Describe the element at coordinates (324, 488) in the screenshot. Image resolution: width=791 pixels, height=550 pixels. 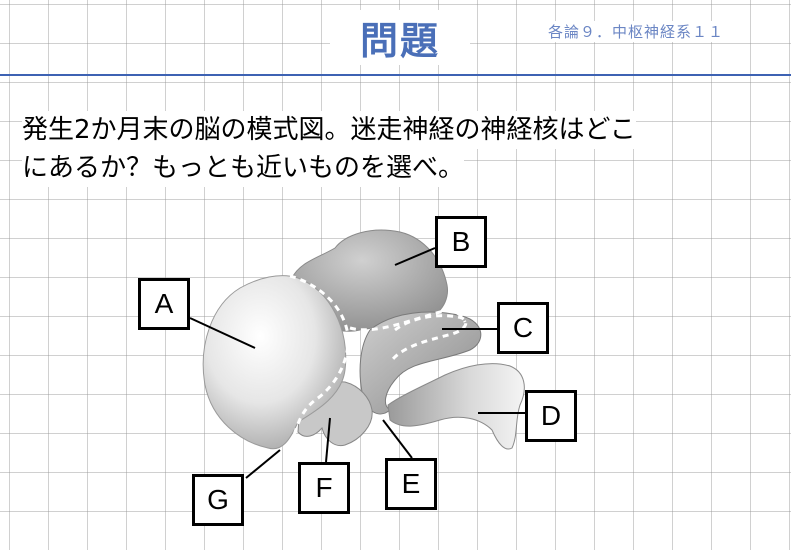
I see `label-box-f: F` at that location.